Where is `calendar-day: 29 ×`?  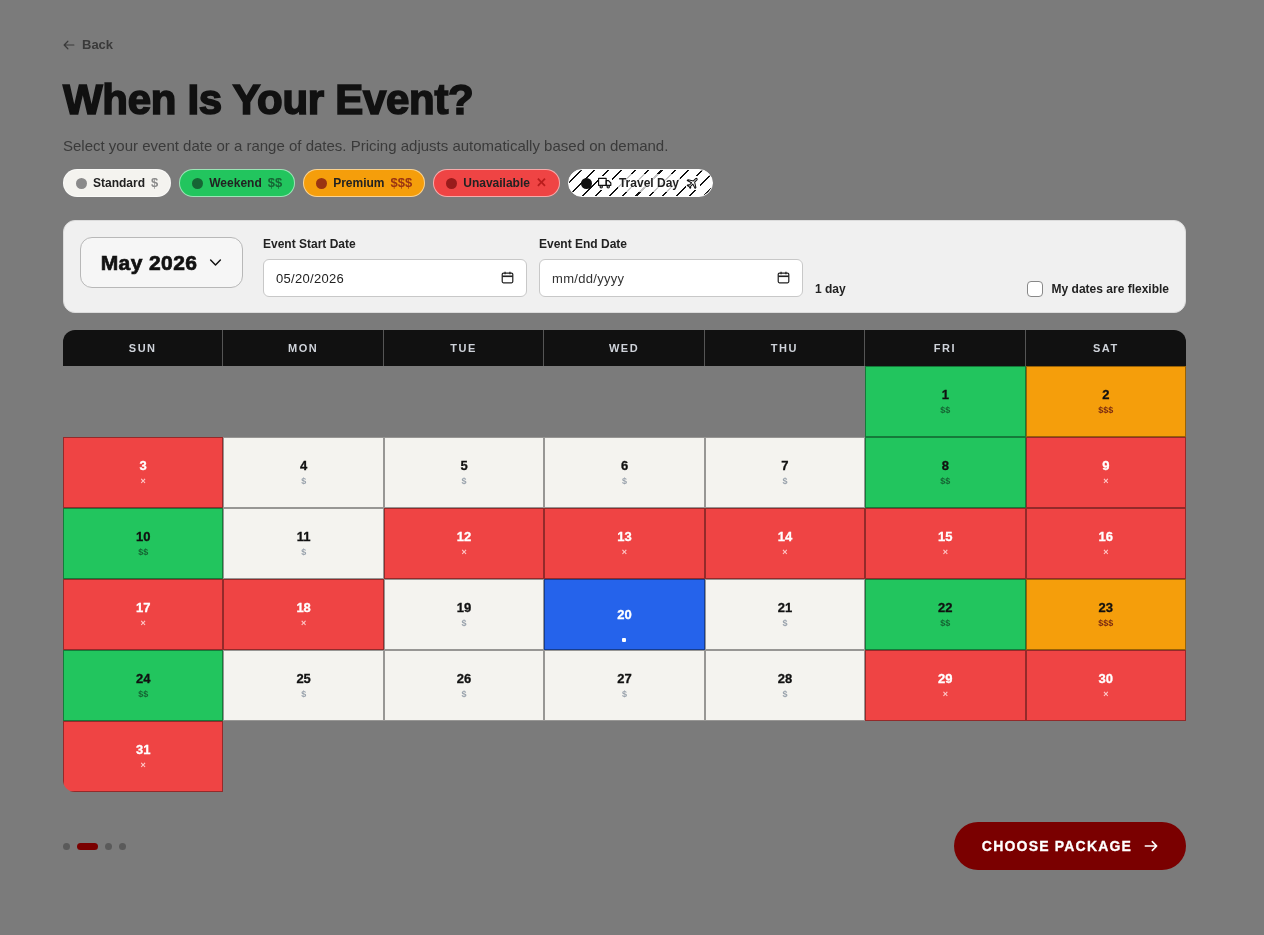
calendar-day: 29 × is located at coordinates (945, 685).